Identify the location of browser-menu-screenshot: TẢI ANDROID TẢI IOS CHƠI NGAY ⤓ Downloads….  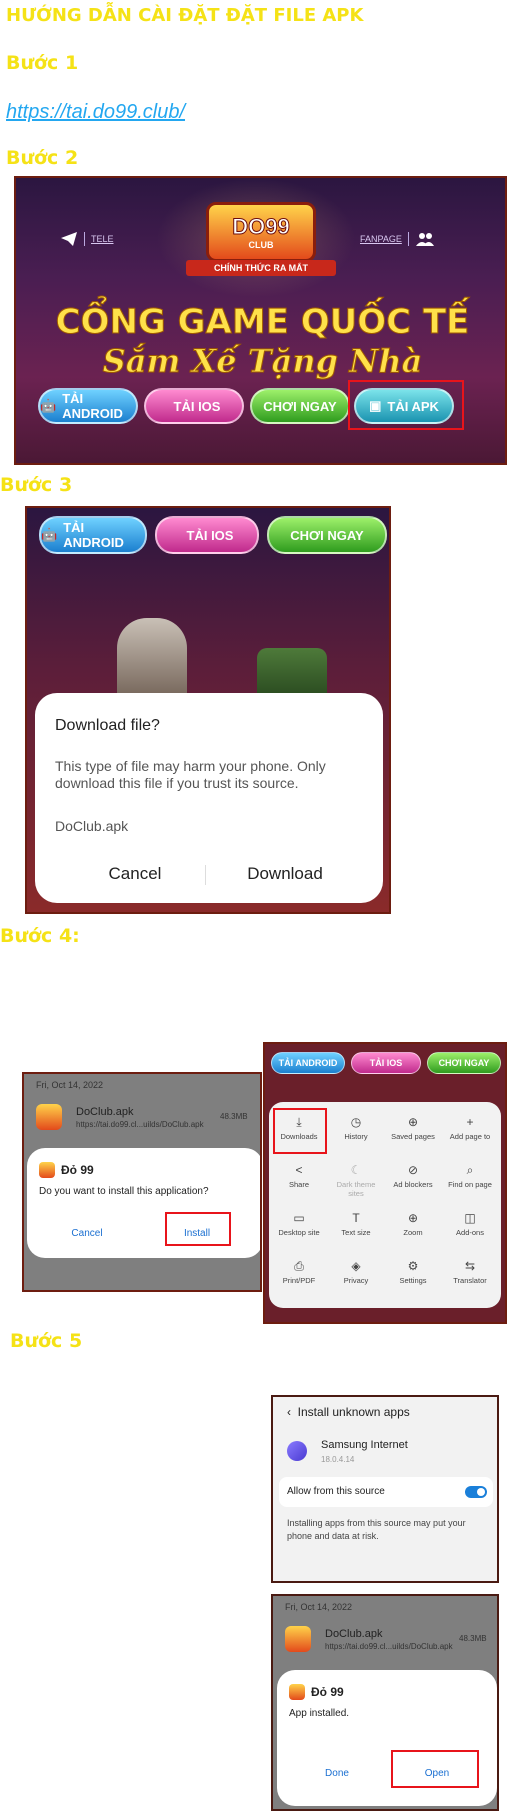
(385, 1183).